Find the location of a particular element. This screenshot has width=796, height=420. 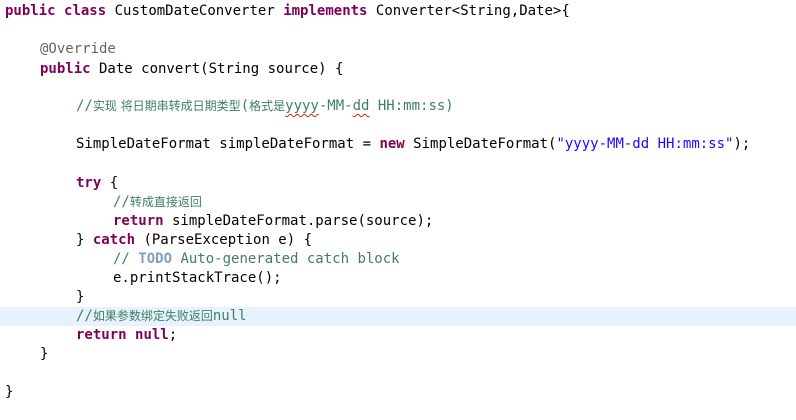

code-text: } catch (ParseException e) { is located at coordinates (194, 240).